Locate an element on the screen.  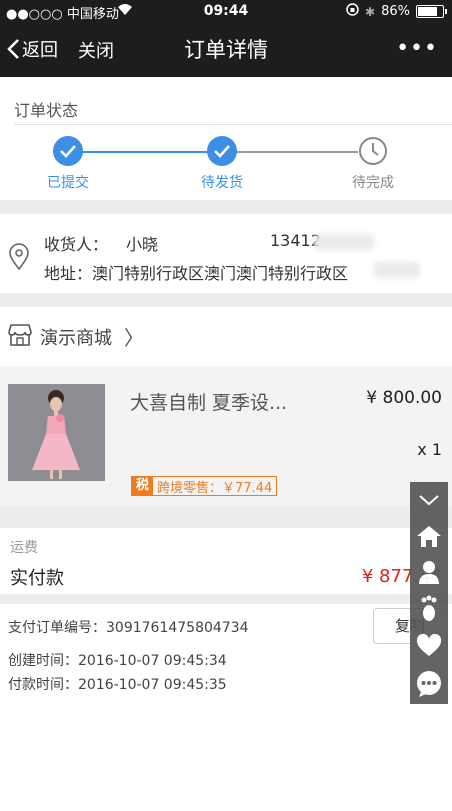
step-label-awaiting-shipment: 待发货 is located at coordinates (222, 183).